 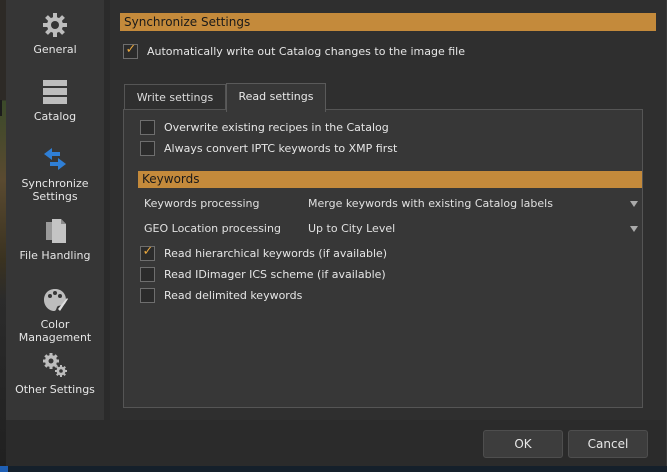 I want to click on tab-write-settings: Write settings, so click(x=175, y=97).